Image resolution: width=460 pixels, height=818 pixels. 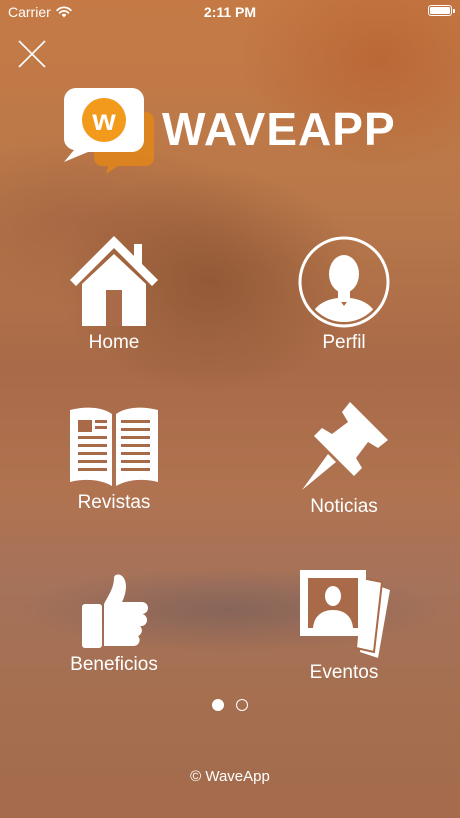 I want to click on magazine-icon, so click(x=114, y=446).